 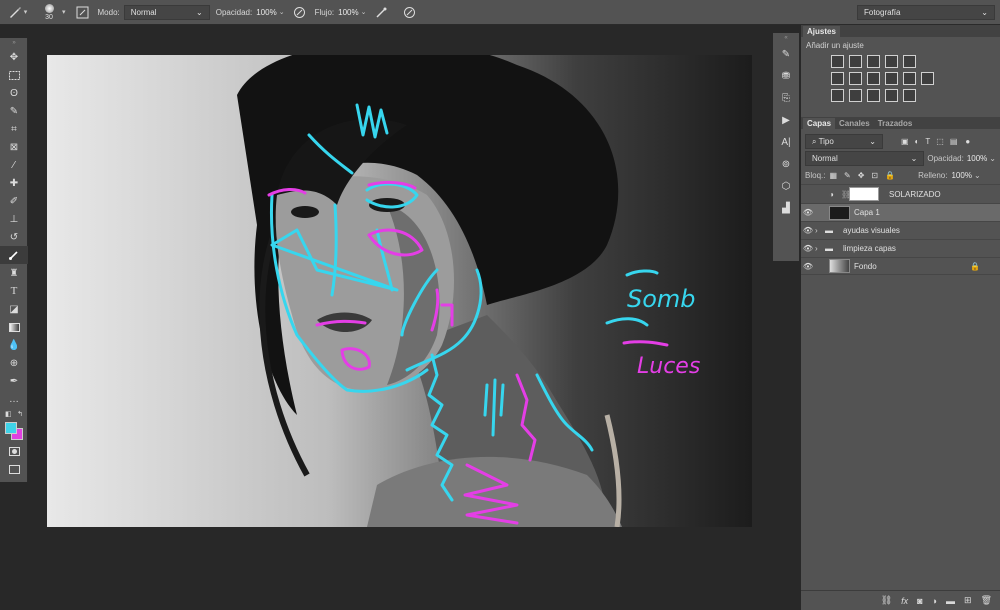 I want to click on layer-mask-thumbnail, so click(x=864, y=194).